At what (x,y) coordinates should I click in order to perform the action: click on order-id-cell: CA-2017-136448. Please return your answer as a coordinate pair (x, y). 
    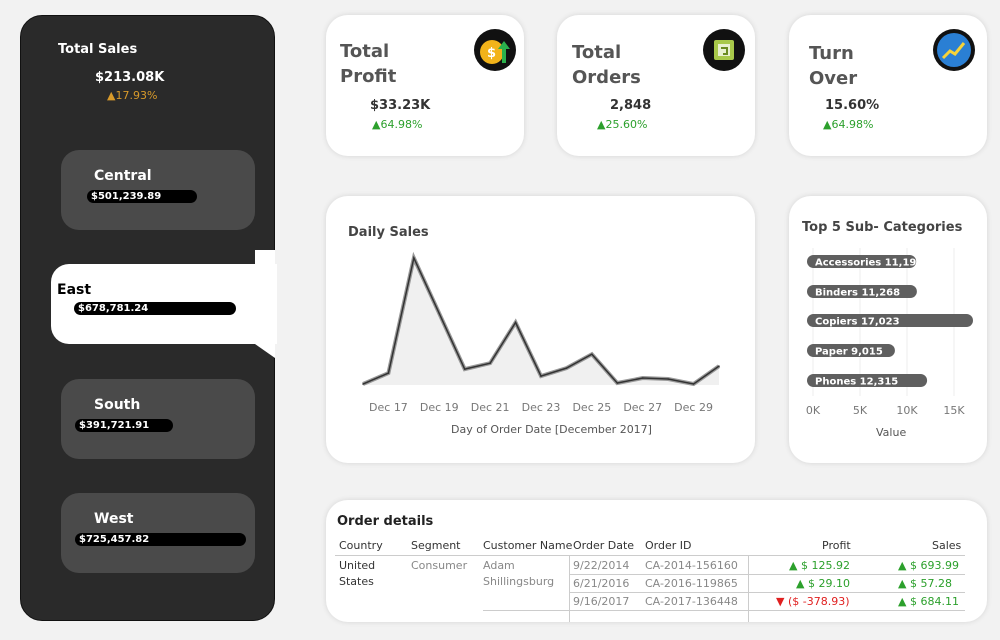
    Looking at the image, I should click on (691, 601).